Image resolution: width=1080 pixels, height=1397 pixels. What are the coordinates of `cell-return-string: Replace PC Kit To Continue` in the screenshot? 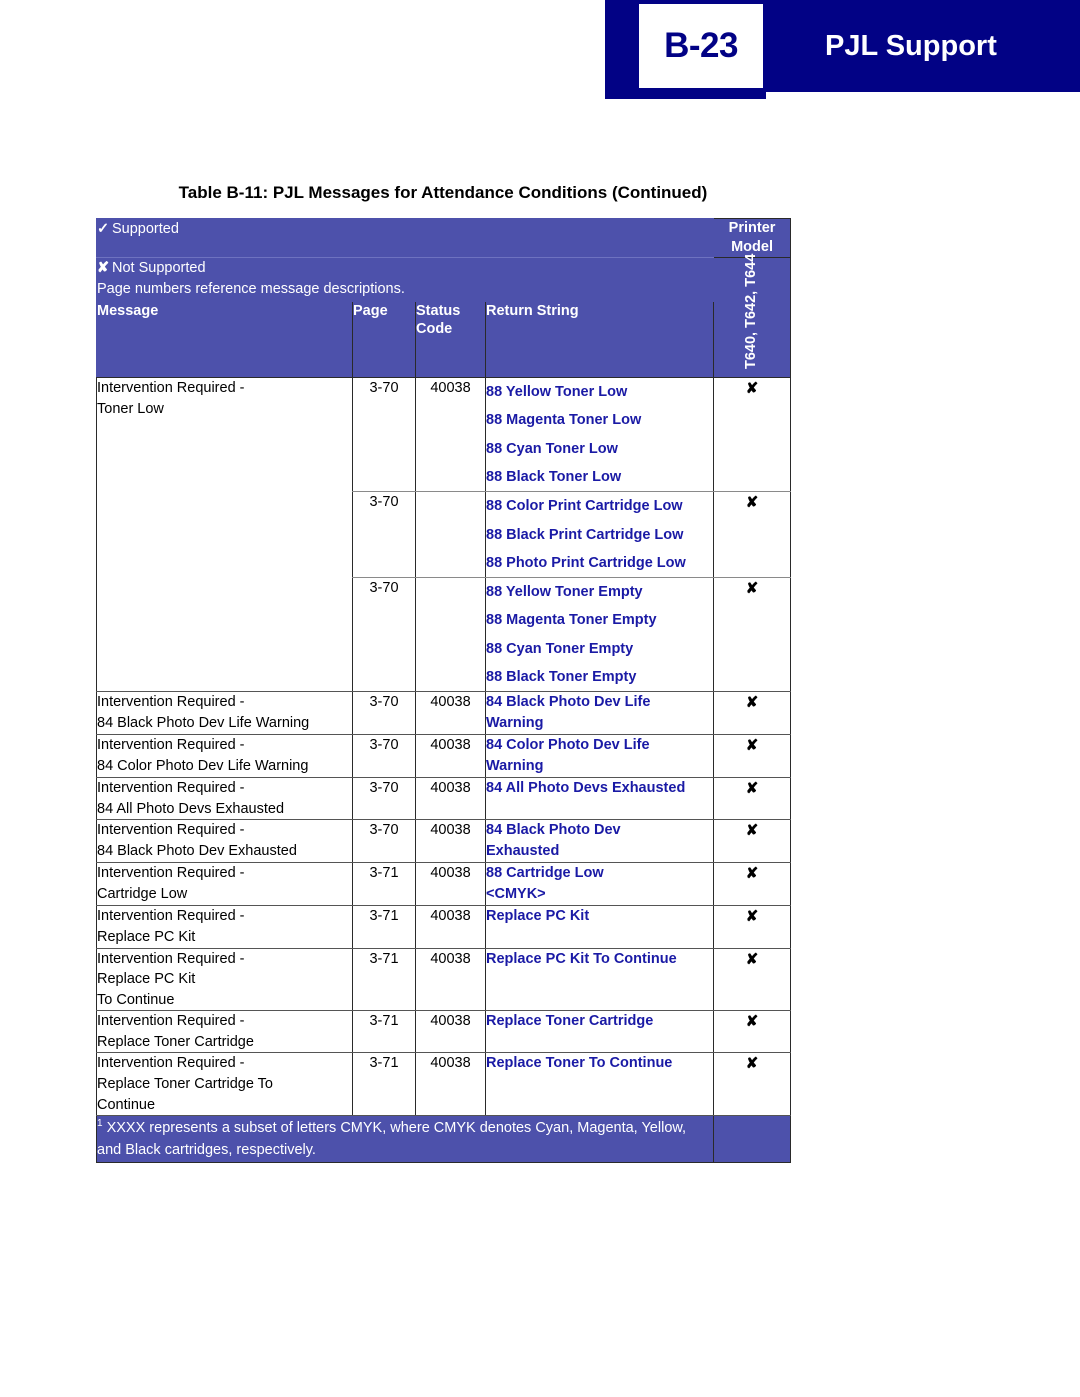 It's located at (599, 980).